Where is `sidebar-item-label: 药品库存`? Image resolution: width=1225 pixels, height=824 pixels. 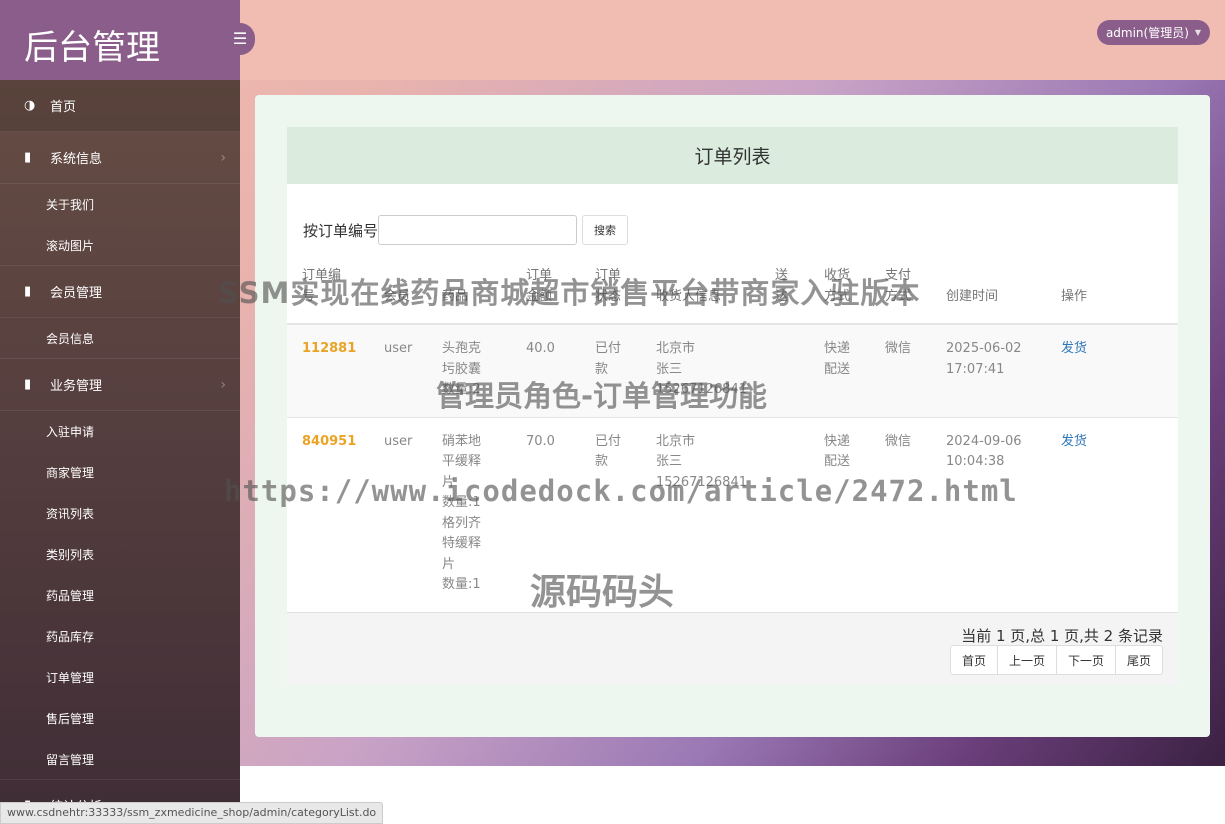
sidebar-item-label: 药品库存 is located at coordinates (70, 637).